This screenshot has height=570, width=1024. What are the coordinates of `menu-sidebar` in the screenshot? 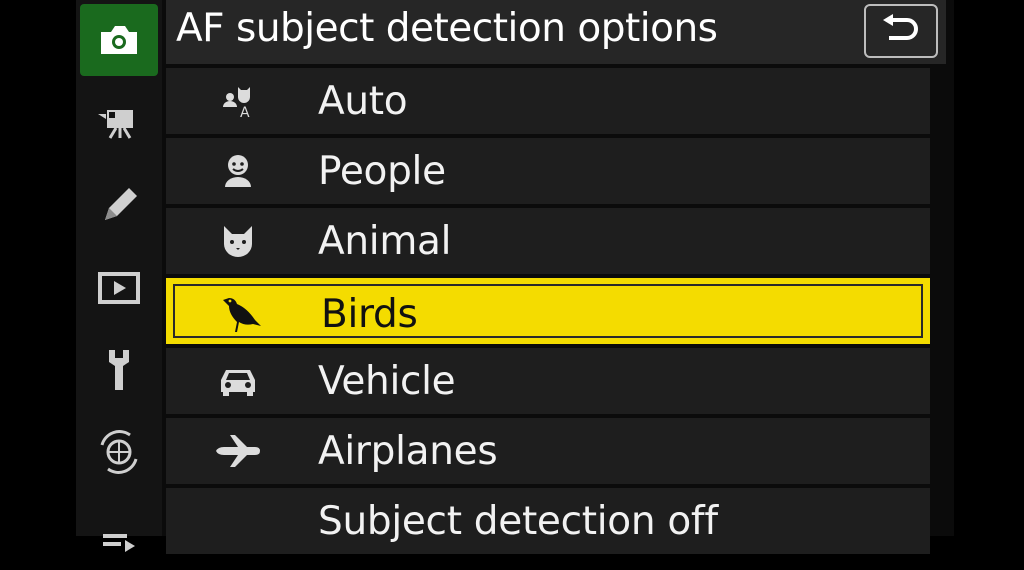 It's located at (119, 276).